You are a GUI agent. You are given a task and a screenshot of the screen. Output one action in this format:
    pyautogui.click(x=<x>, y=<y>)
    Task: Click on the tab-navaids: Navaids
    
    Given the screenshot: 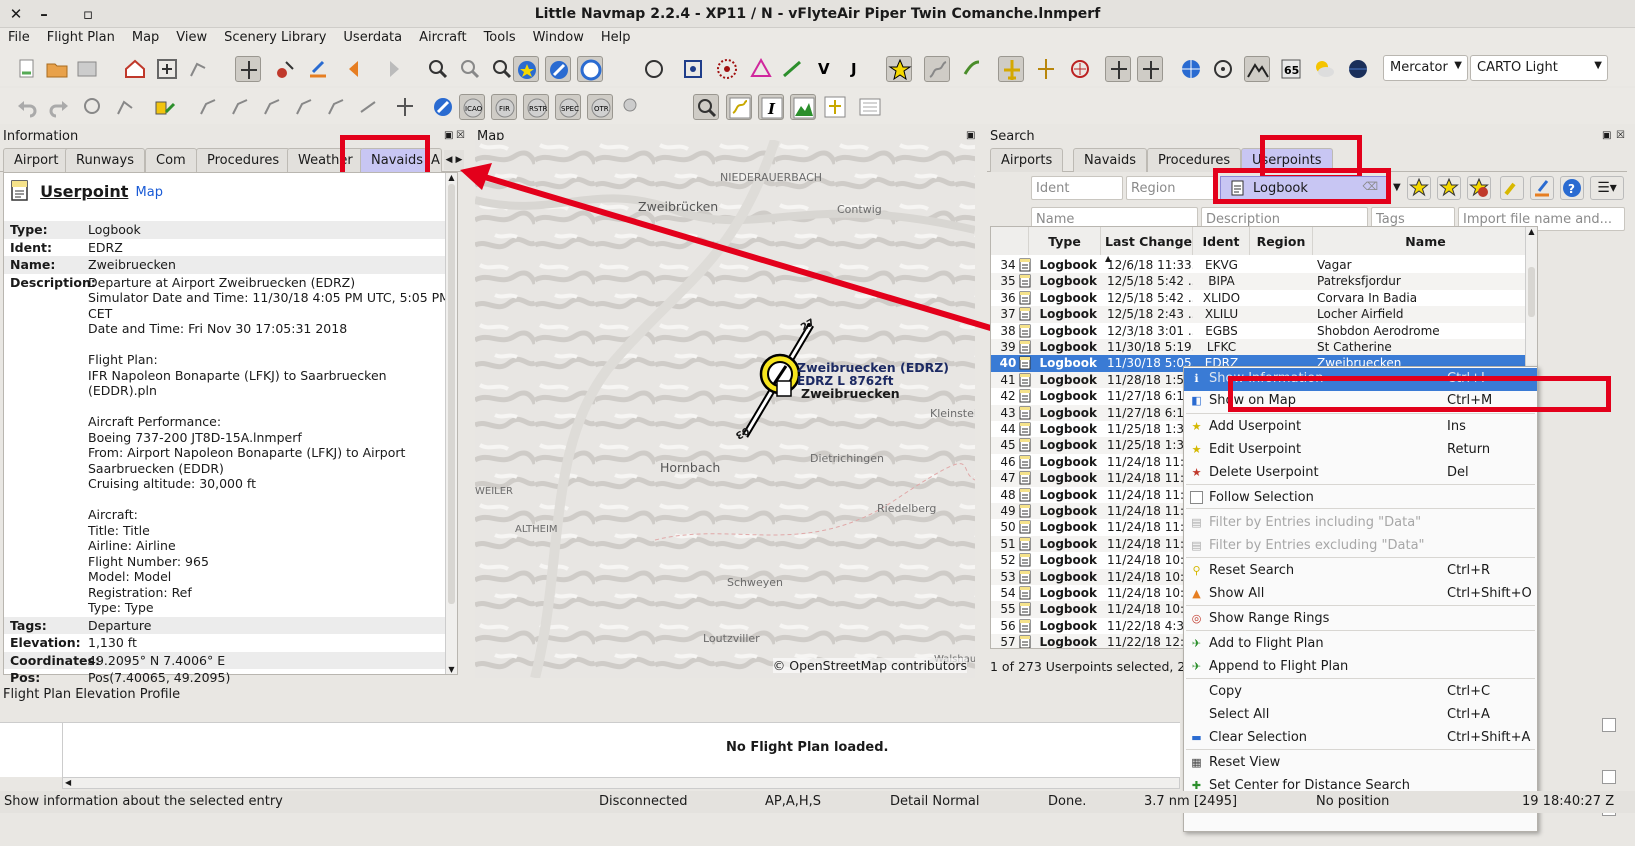 What is the action you would take?
    pyautogui.click(x=393, y=160)
    